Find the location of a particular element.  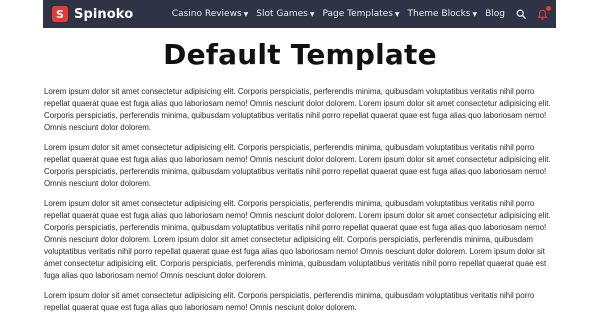

nav-item-casino-reviews: Casino Reviews ▼ is located at coordinates (210, 14).